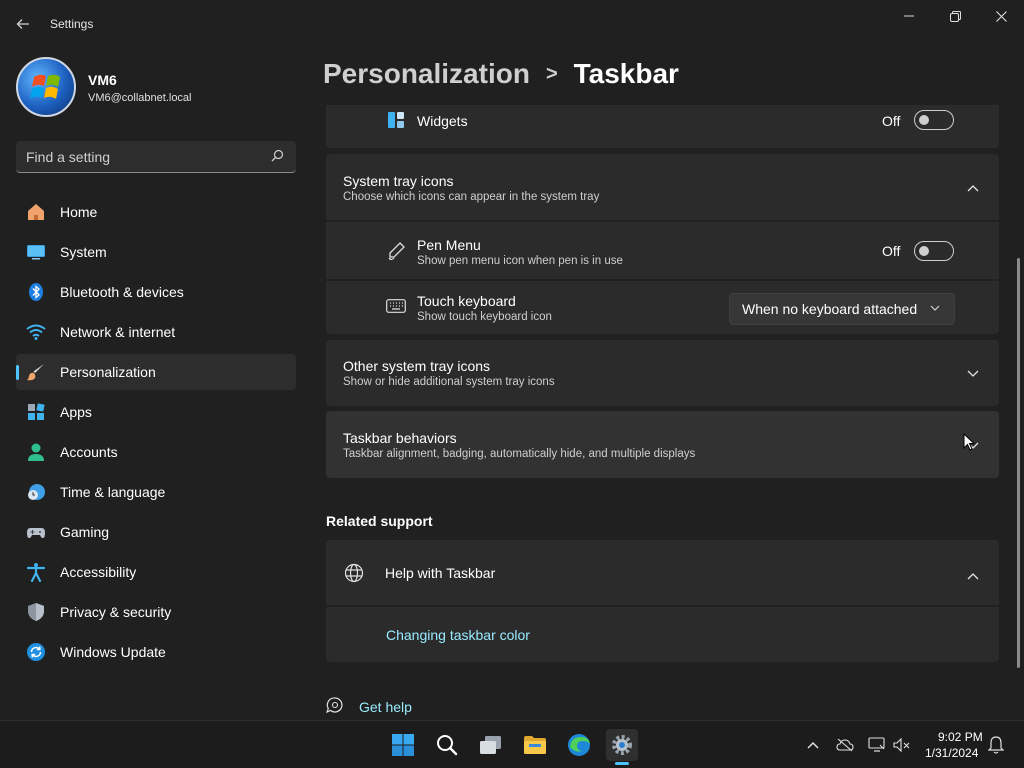 Image resolution: width=1024 pixels, height=768 pixels. I want to click on windows-start-icon, so click(403, 745).